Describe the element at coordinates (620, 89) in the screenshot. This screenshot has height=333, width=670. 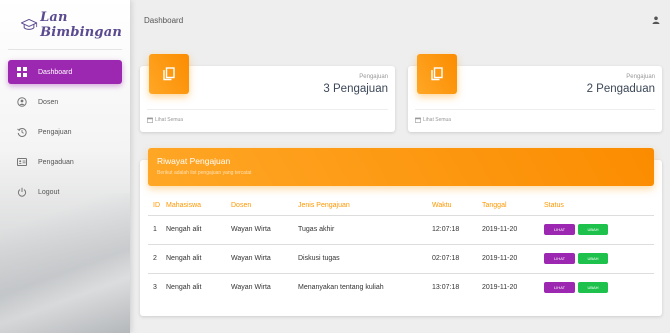
I see `stat-value: 2 Pengaduan` at that location.